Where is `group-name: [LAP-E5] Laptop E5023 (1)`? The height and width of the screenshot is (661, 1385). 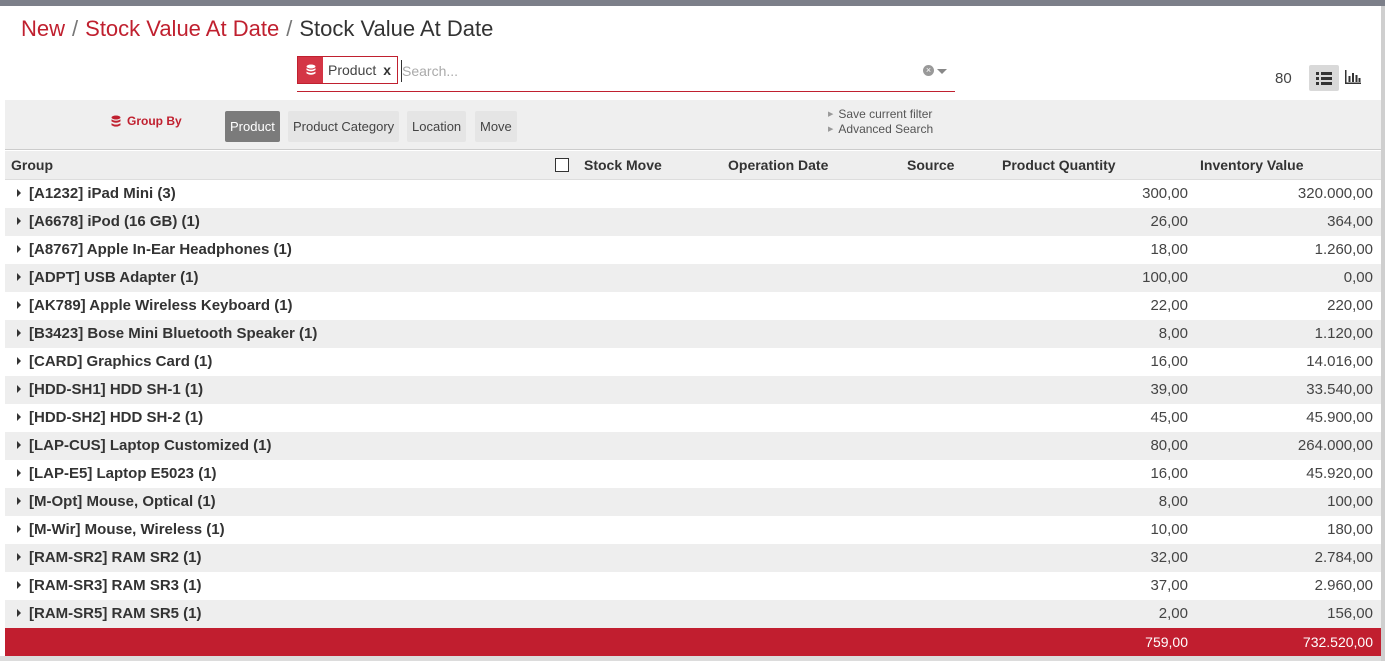 group-name: [LAP-E5] Laptop E5023 (1) is located at coordinates (123, 473).